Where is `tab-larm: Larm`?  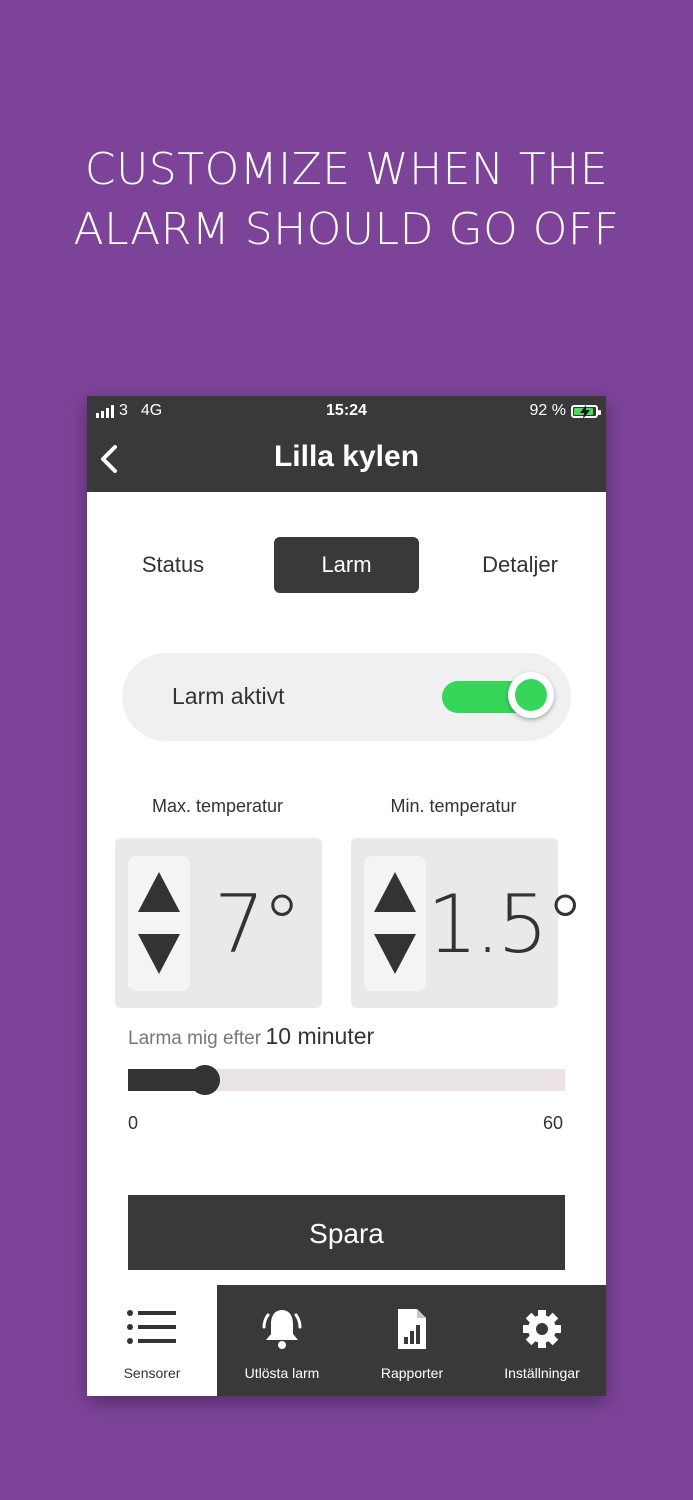 tab-larm: Larm is located at coordinates (346, 565).